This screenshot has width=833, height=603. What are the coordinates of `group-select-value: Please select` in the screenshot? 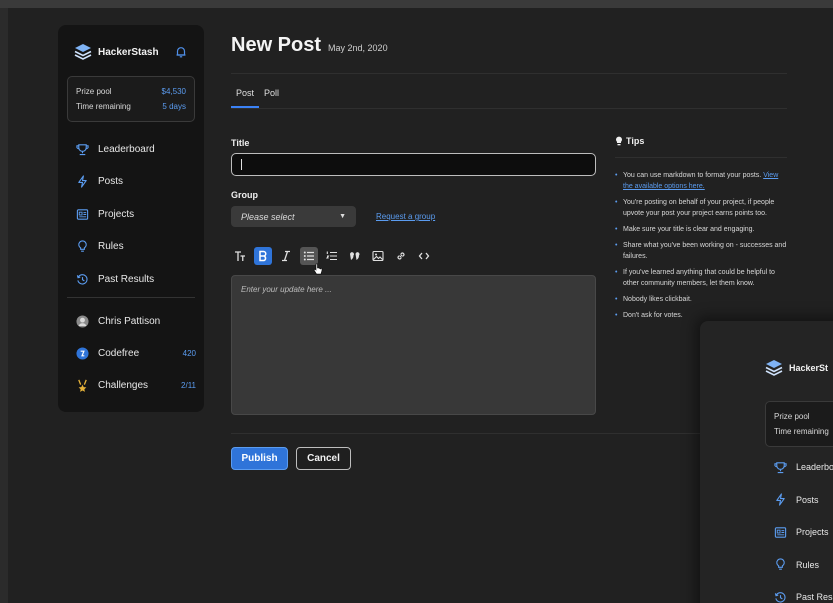 It's located at (268, 216).